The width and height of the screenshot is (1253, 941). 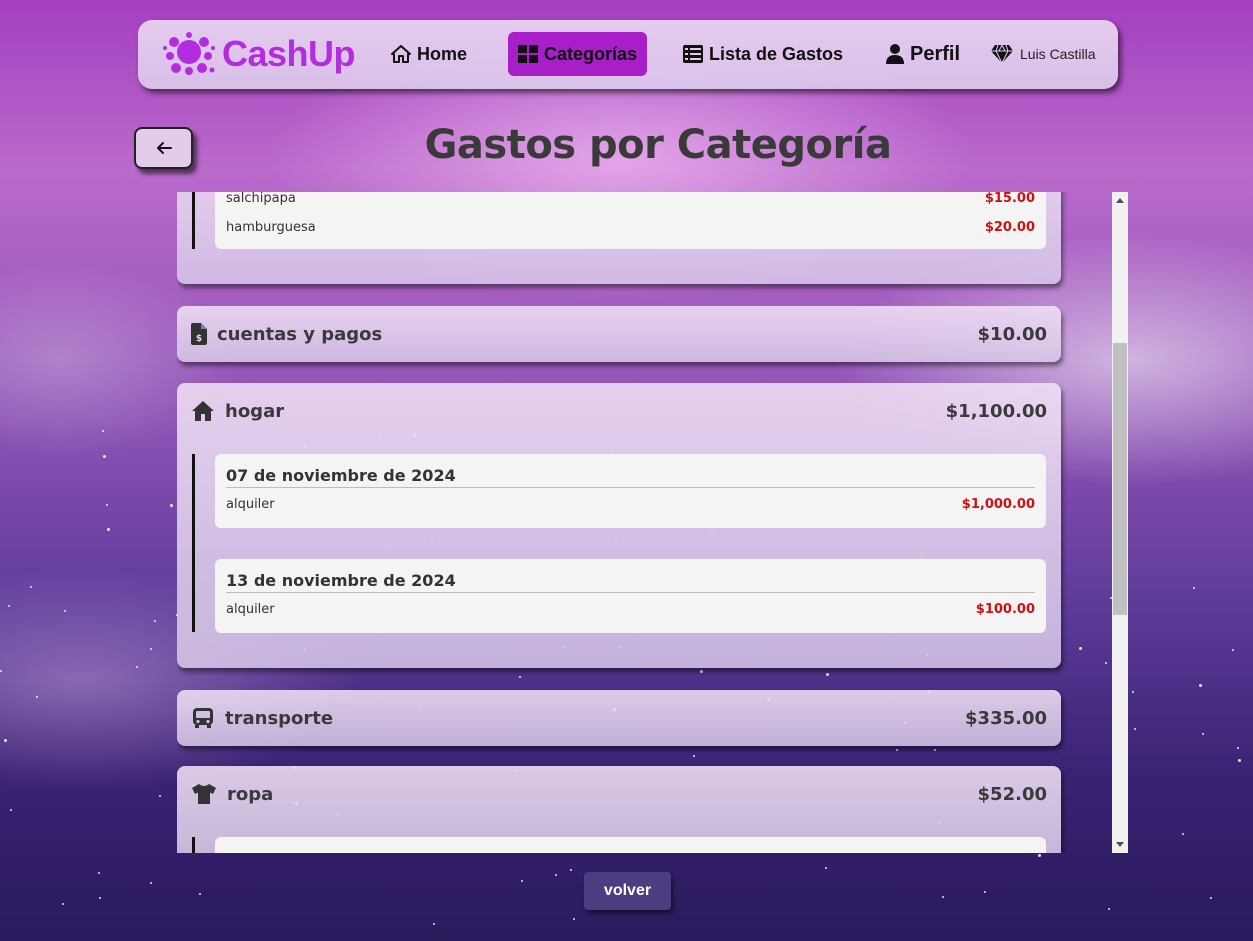 I want to click on nav-profile-link: Perfil, so click(x=923, y=54).